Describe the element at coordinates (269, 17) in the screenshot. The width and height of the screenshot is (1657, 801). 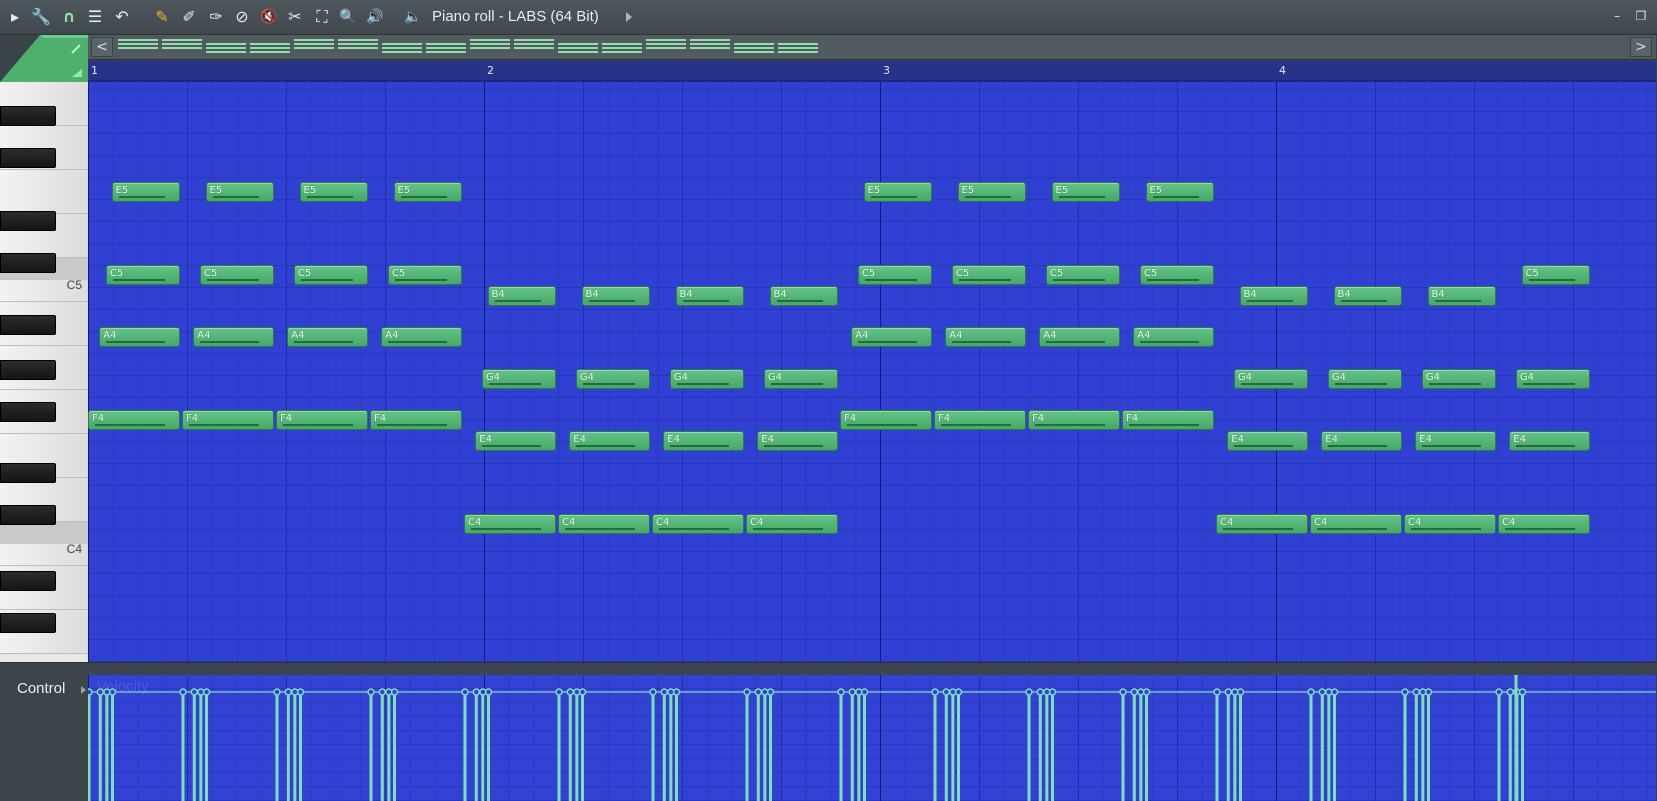
I see `mute-icon: 🔇` at that location.